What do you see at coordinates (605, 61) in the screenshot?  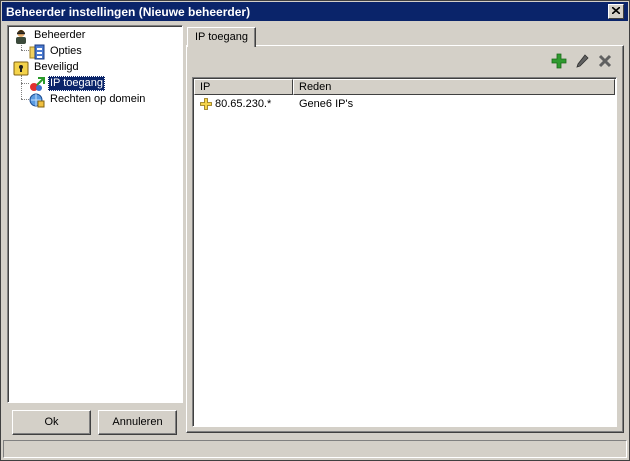 I see `delete-icon` at bounding box center [605, 61].